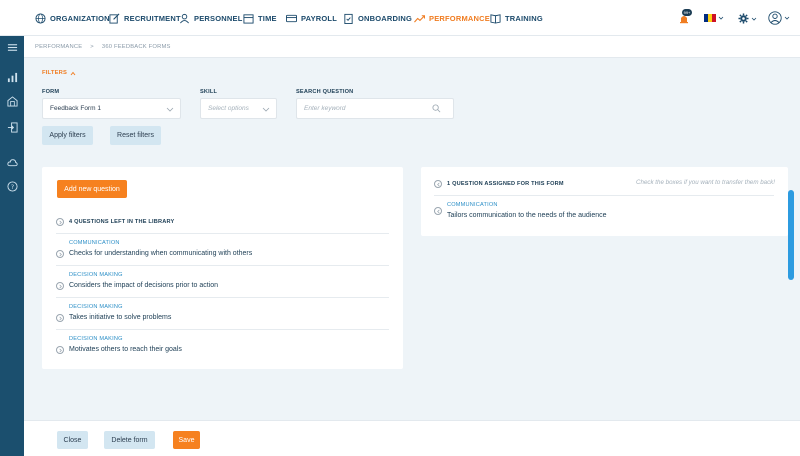 This screenshot has height=456, width=800. I want to click on nav-label: PAYROLL, so click(319, 18).